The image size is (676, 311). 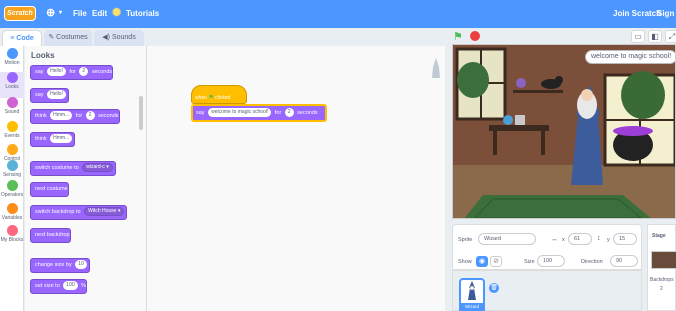 What do you see at coordinates (72, 37) in the screenshot?
I see `tab-costumes-label: Costumes` at bounding box center [72, 37].